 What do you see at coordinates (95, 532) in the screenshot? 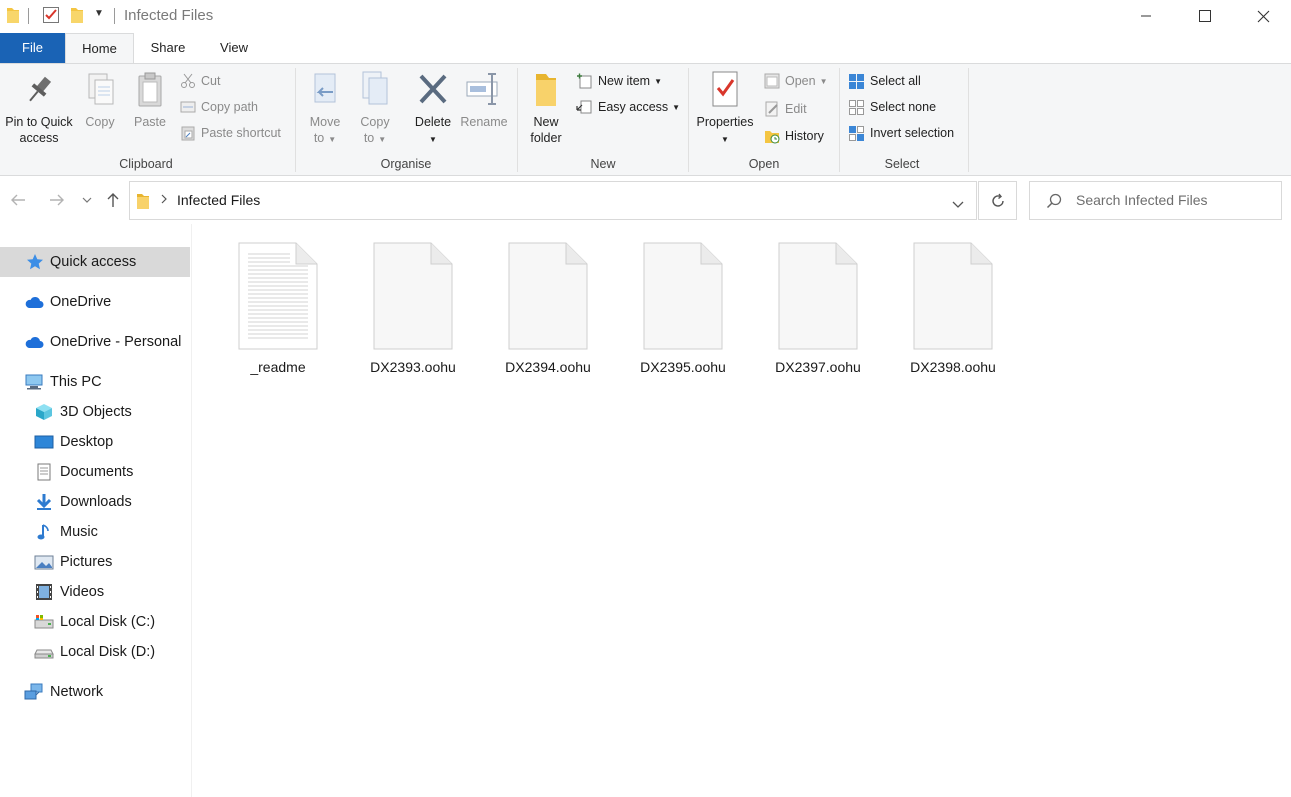
I see `sidebar-item-music: Music` at bounding box center [95, 532].